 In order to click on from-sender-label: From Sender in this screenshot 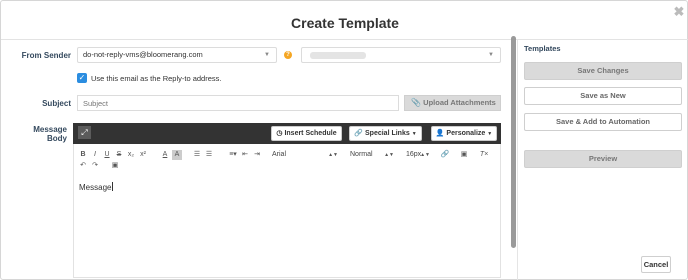, I will do `click(46, 55)`.